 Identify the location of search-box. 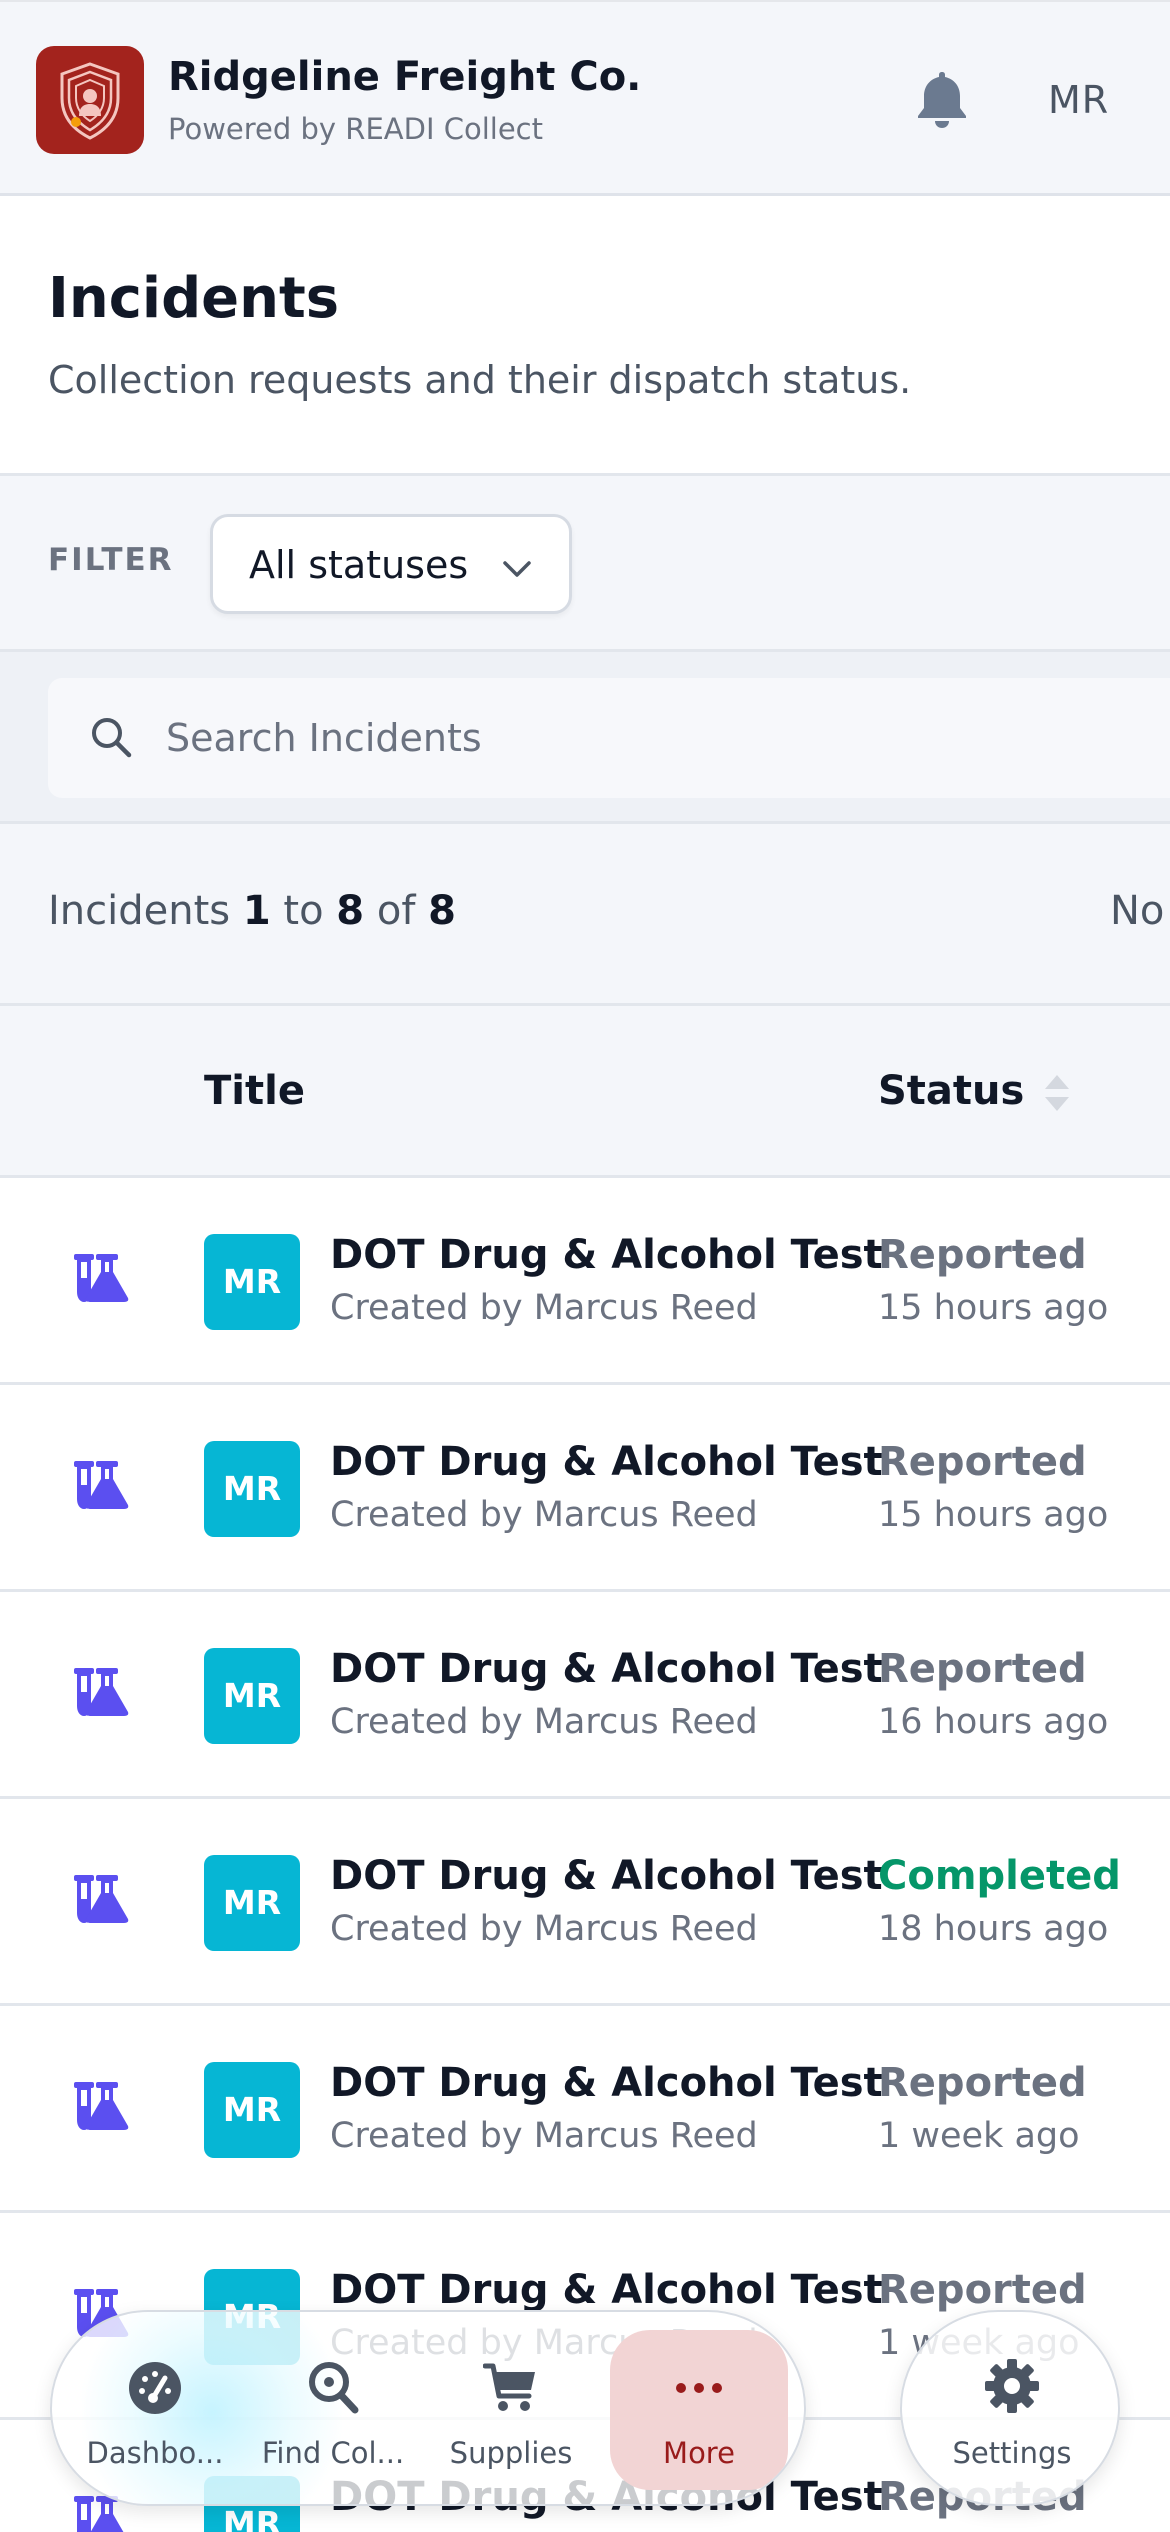
(609, 738).